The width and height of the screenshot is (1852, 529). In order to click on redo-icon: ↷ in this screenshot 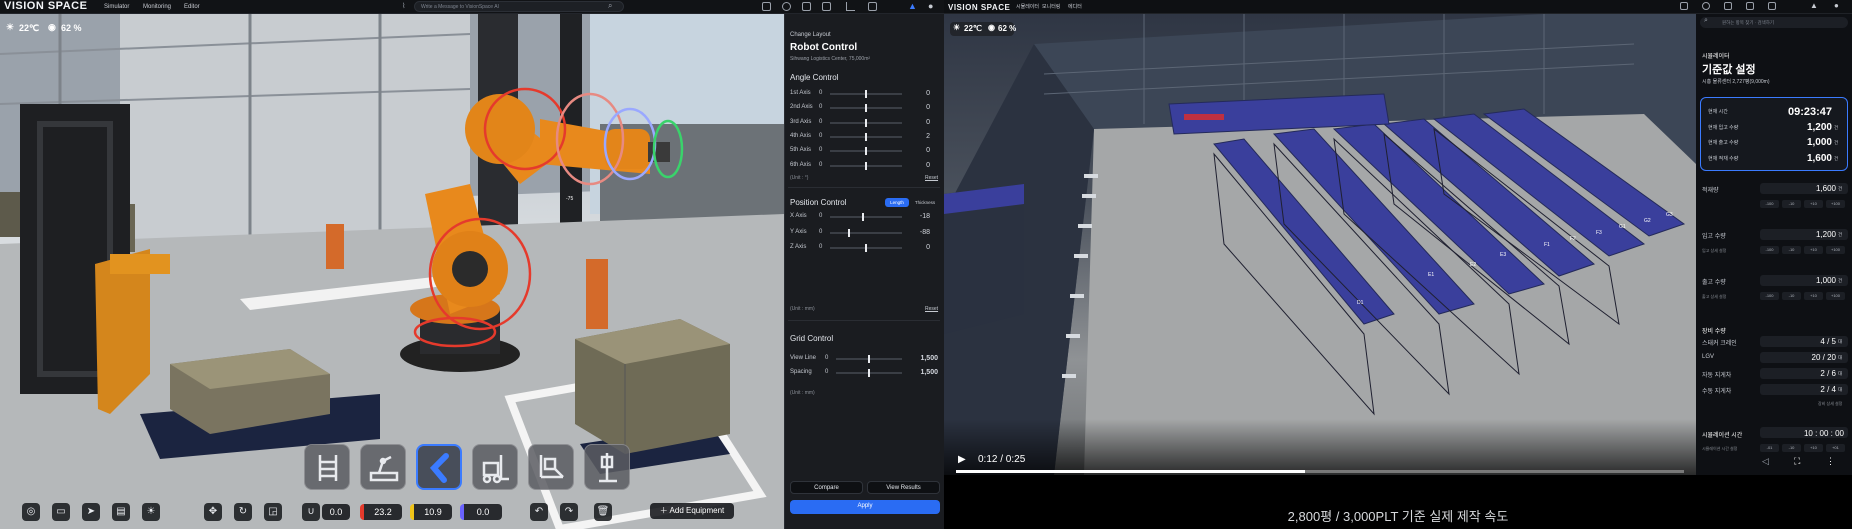, I will do `click(569, 512)`.